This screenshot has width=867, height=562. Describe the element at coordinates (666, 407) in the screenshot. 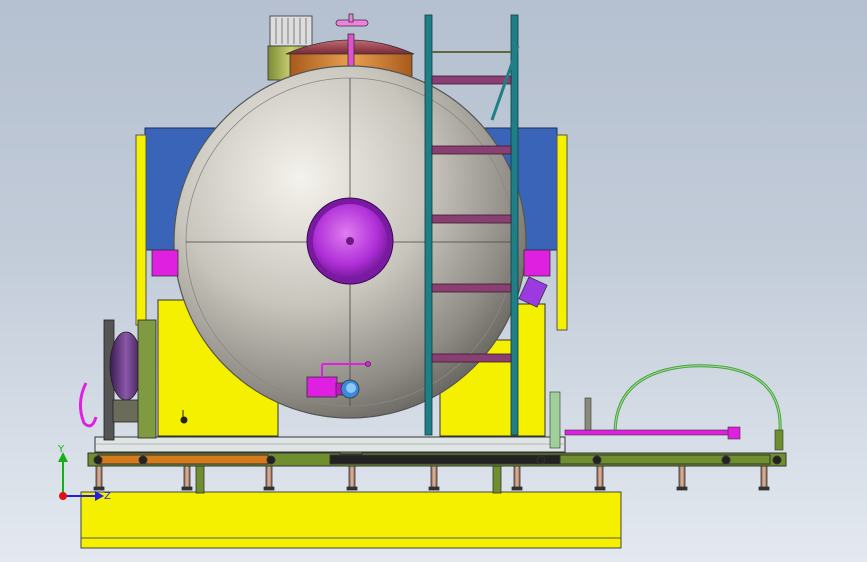

I see `right-piping` at that location.